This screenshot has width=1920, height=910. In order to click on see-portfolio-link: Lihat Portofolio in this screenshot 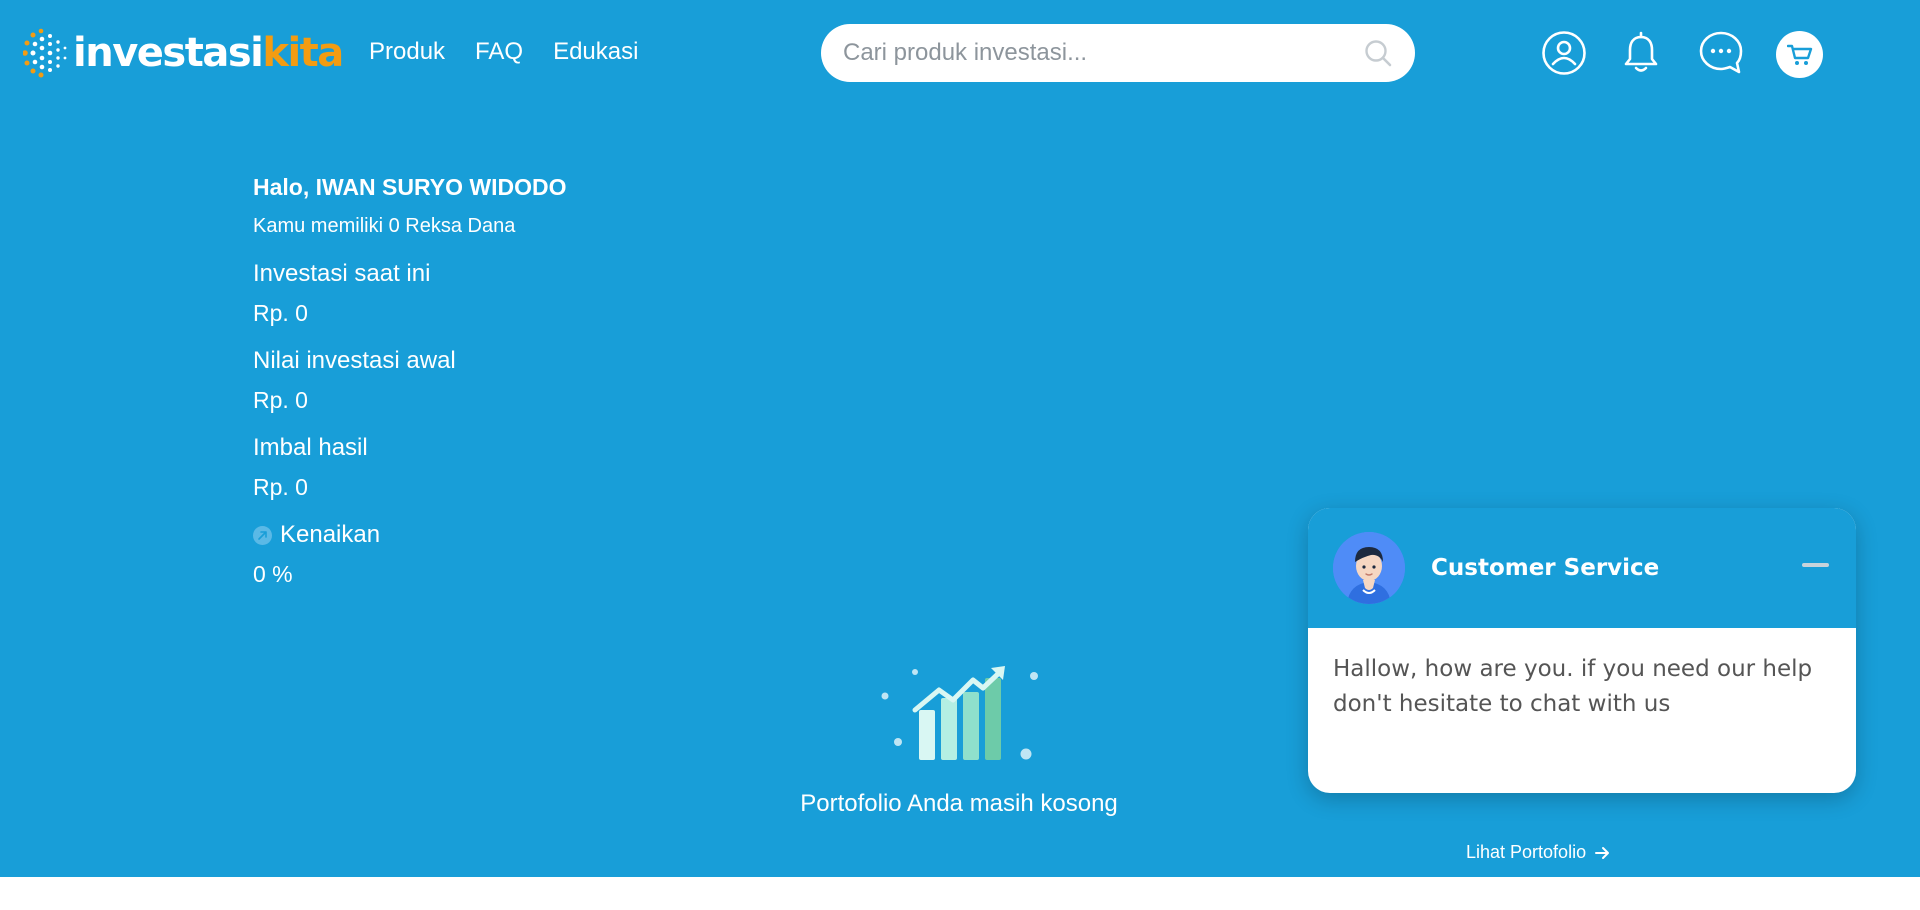, I will do `click(1538, 852)`.